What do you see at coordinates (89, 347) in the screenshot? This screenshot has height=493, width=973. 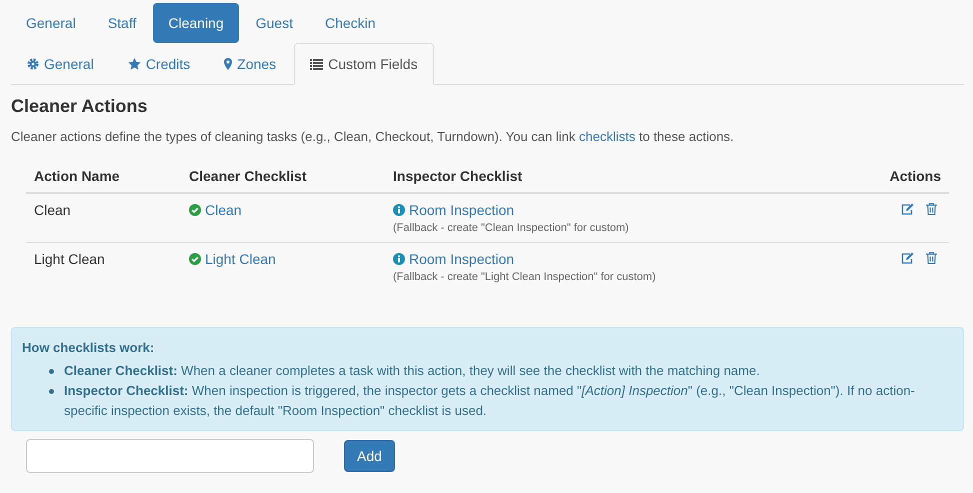 I see `info-title: How checklists work:` at bounding box center [89, 347].